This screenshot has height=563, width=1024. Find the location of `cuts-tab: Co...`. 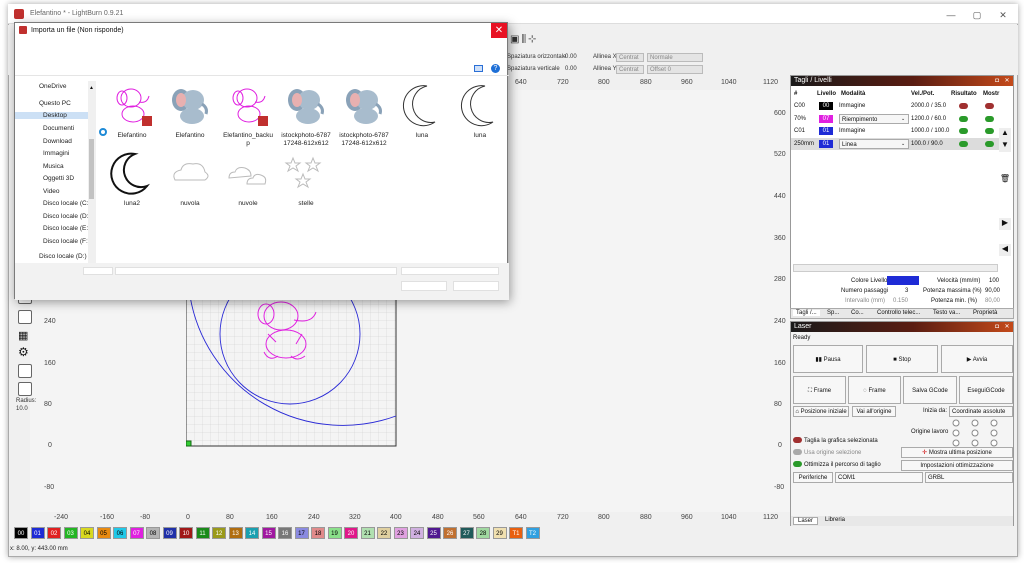

cuts-tab: Co... is located at coordinates (857, 313).